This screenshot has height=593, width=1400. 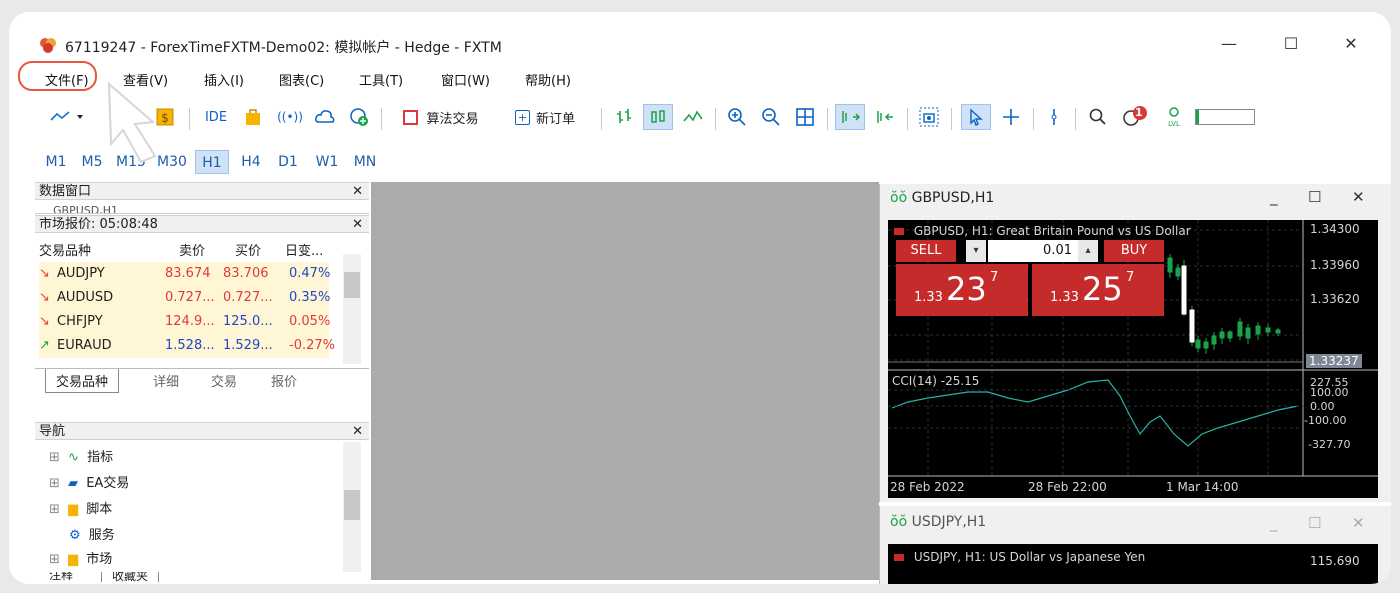 What do you see at coordinates (1229, 44) in the screenshot?
I see `minimize-button: —` at bounding box center [1229, 44].